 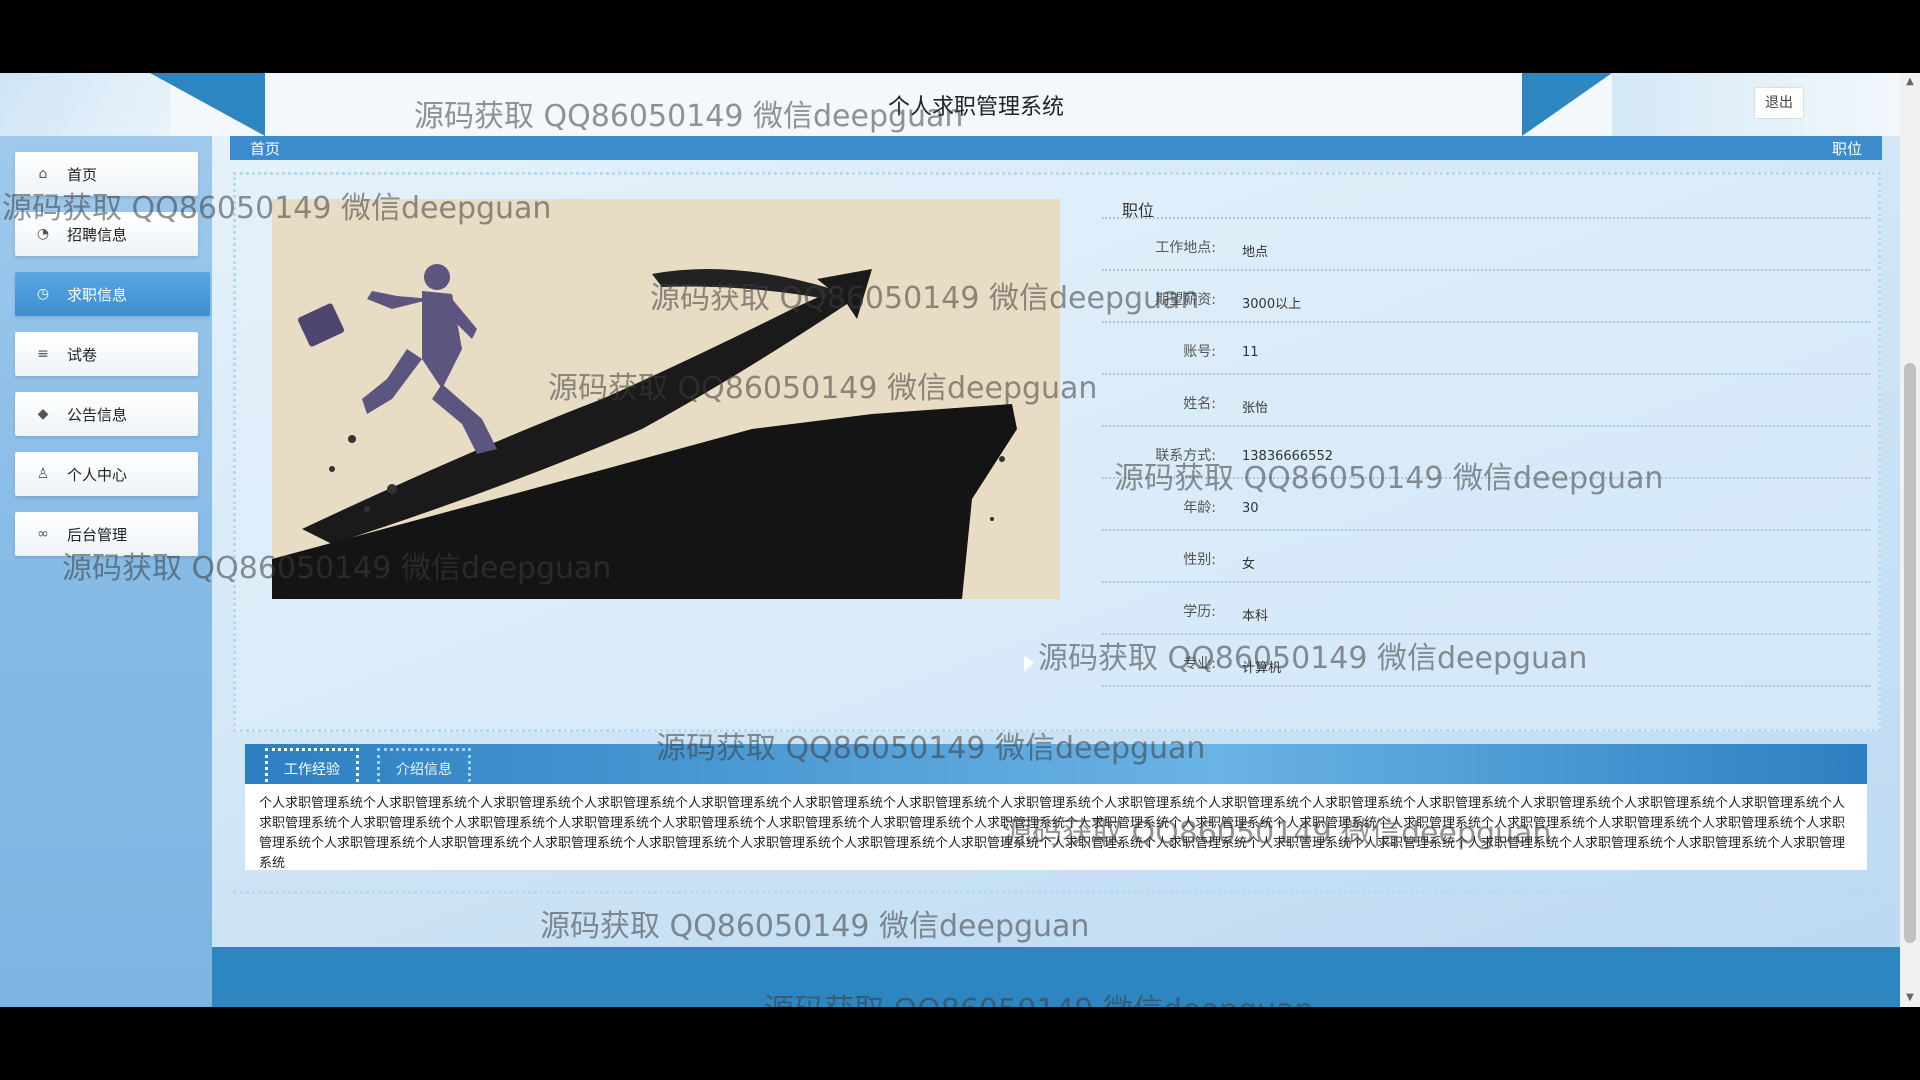 What do you see at coordinates (1255, 616) in the screenshot?
I see `field-value: 本科` at bounding box center [1255, 616].